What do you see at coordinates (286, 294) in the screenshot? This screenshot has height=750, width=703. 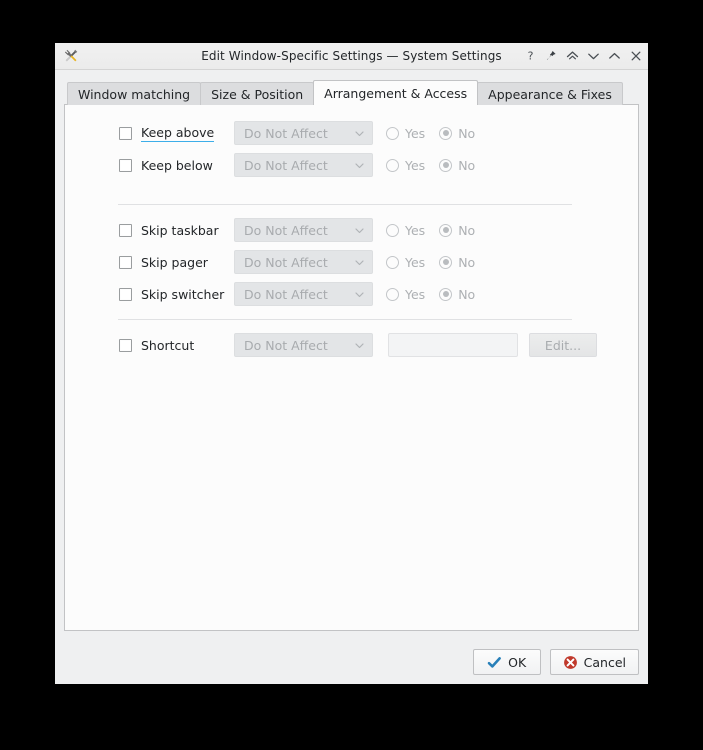 I see `combo-value-skip-switcher: Do Not Affect` at bounding box center [286, 294].